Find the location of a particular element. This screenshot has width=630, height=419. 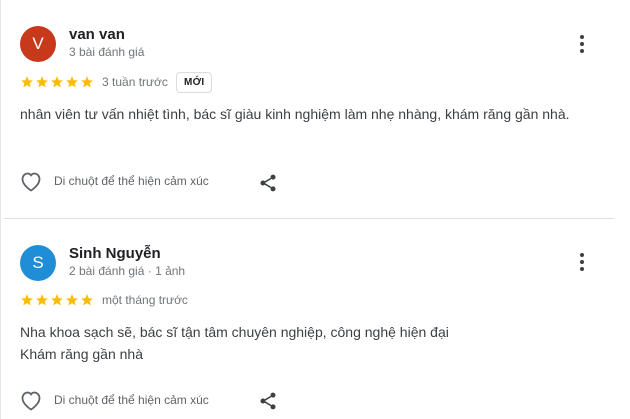

reviewer-meta: 2 bài đánh giá · 1 ảnh is located at coordinates (127, 271).